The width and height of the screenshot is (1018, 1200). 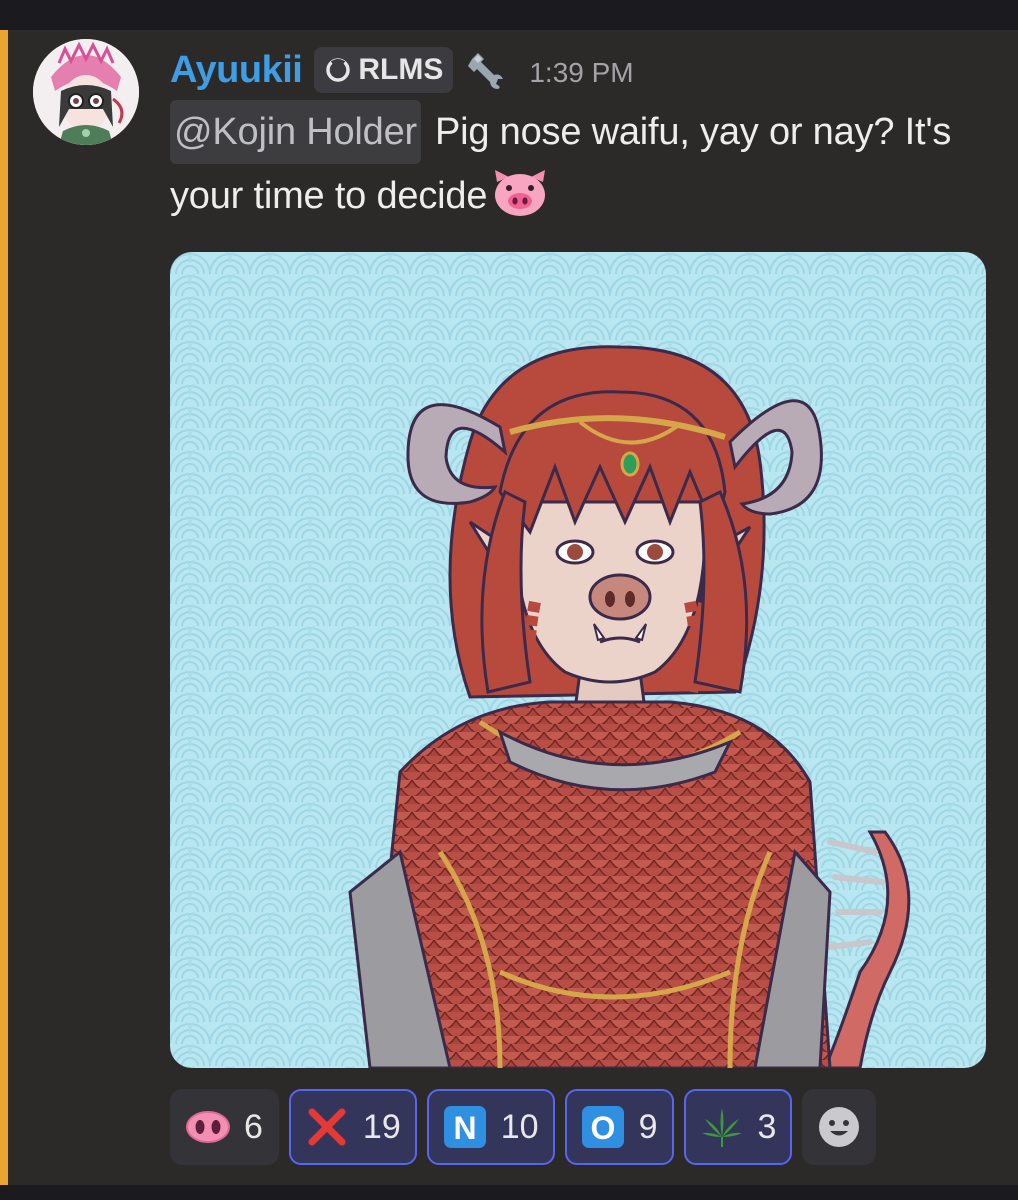 I want to click on avatar-image, so click(x=86, y=92).